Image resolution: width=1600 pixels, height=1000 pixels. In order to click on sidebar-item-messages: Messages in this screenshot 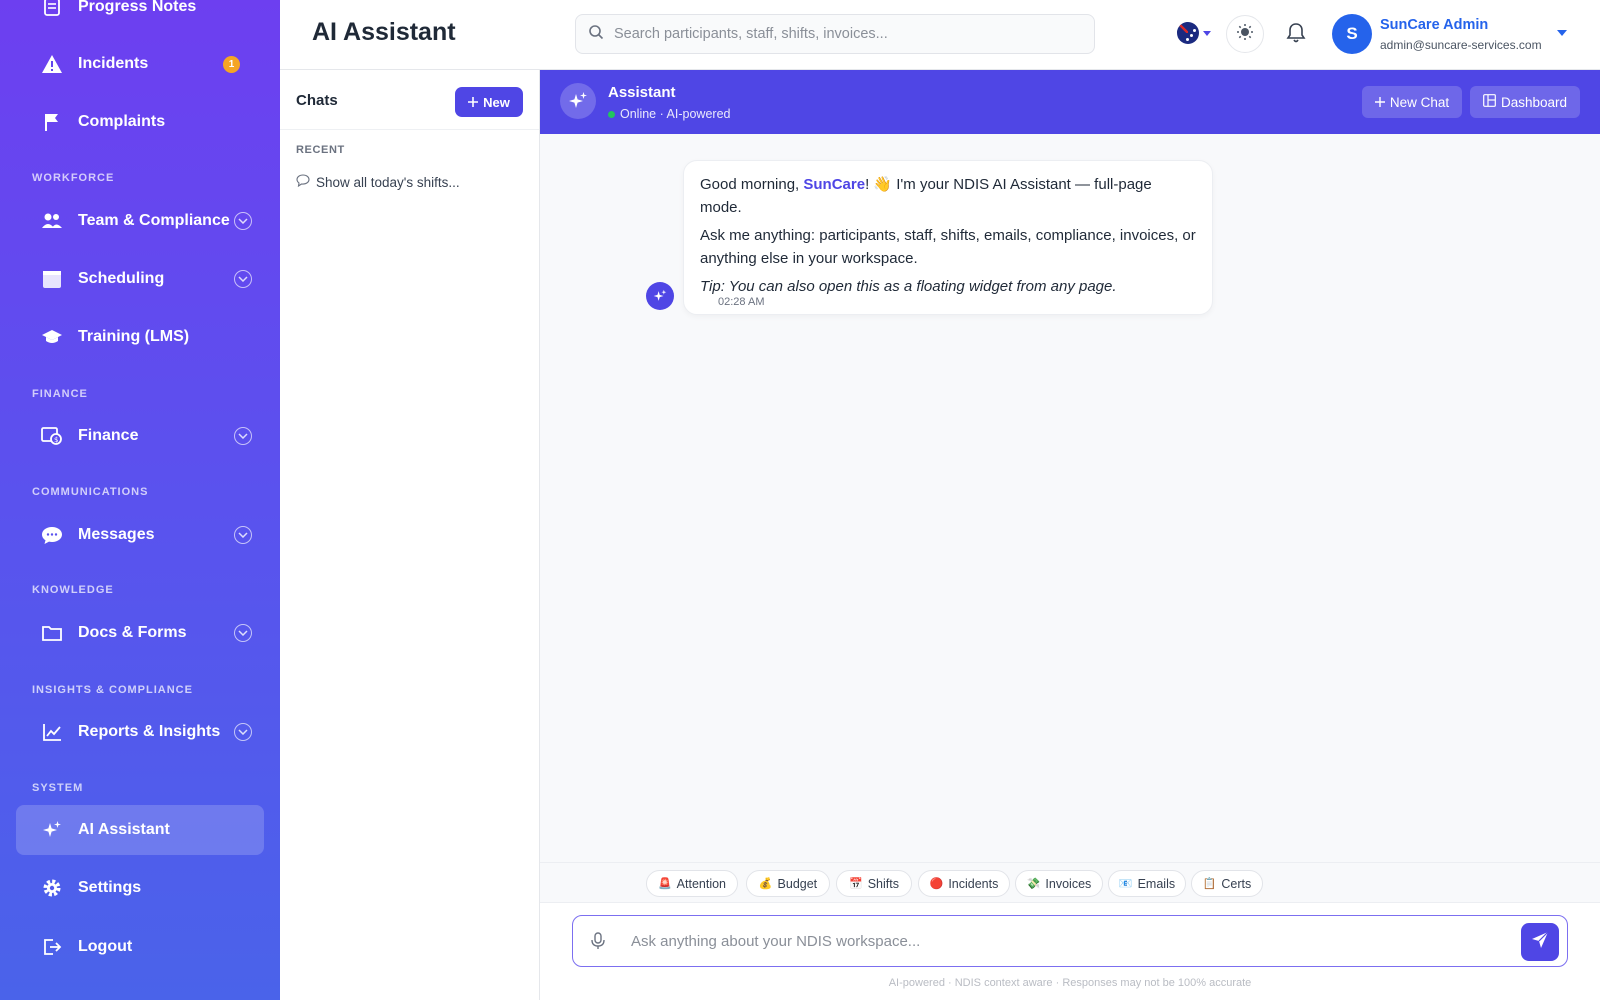, I will do `click(140, 535)`.